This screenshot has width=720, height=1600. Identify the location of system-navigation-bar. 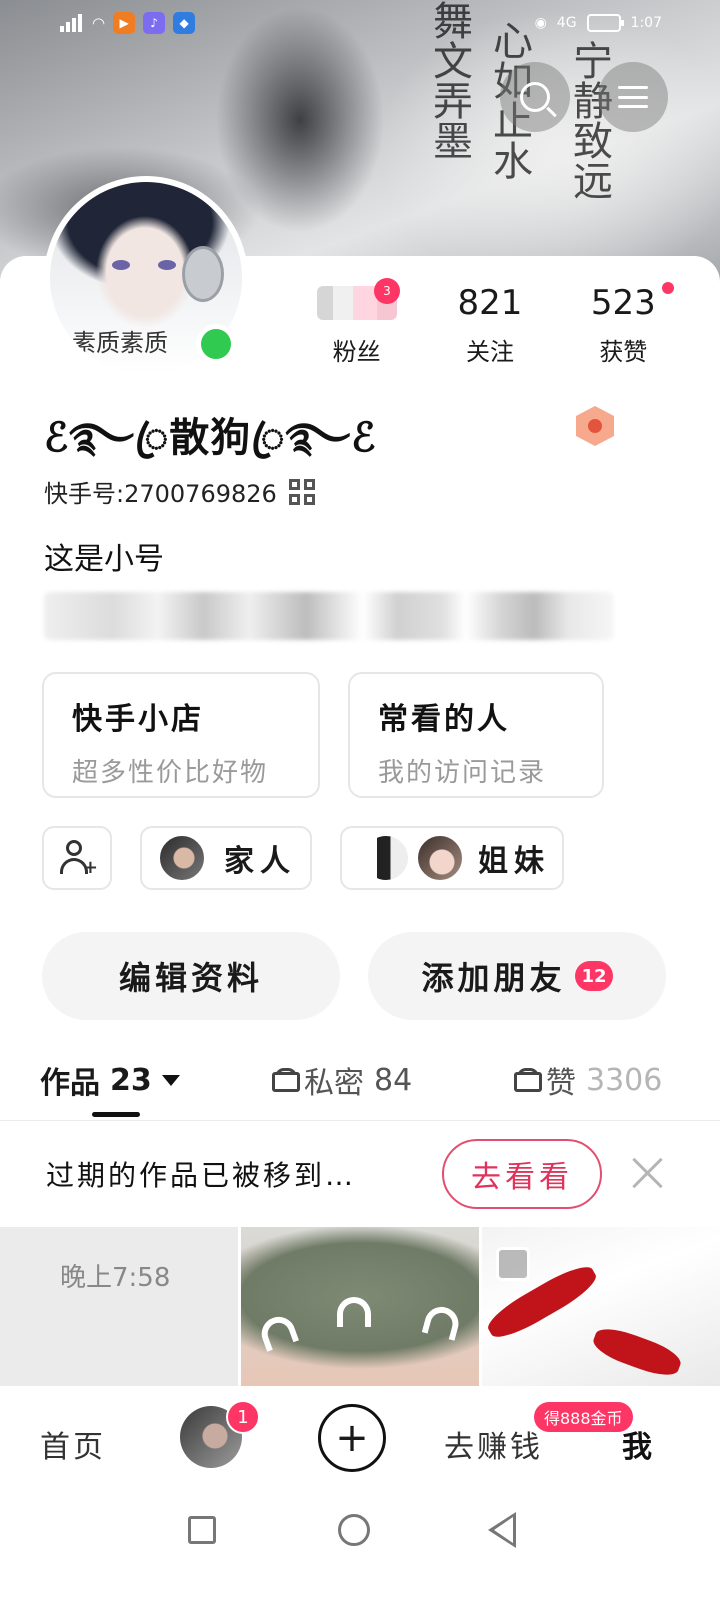
(360, 1545).